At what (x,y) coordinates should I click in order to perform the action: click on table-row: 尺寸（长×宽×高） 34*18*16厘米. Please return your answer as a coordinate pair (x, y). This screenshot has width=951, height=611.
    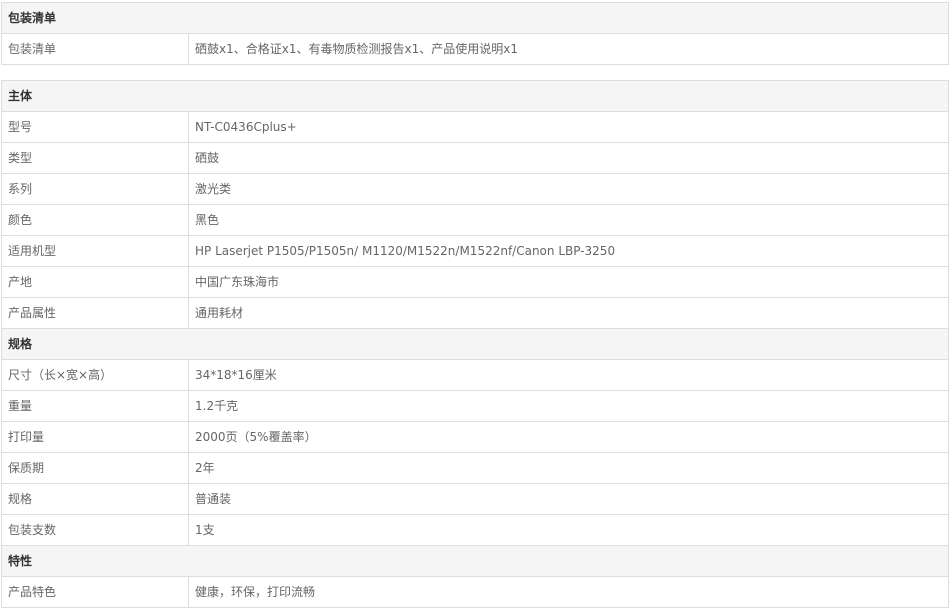
    Looking at the image, I should click on (475, 375).